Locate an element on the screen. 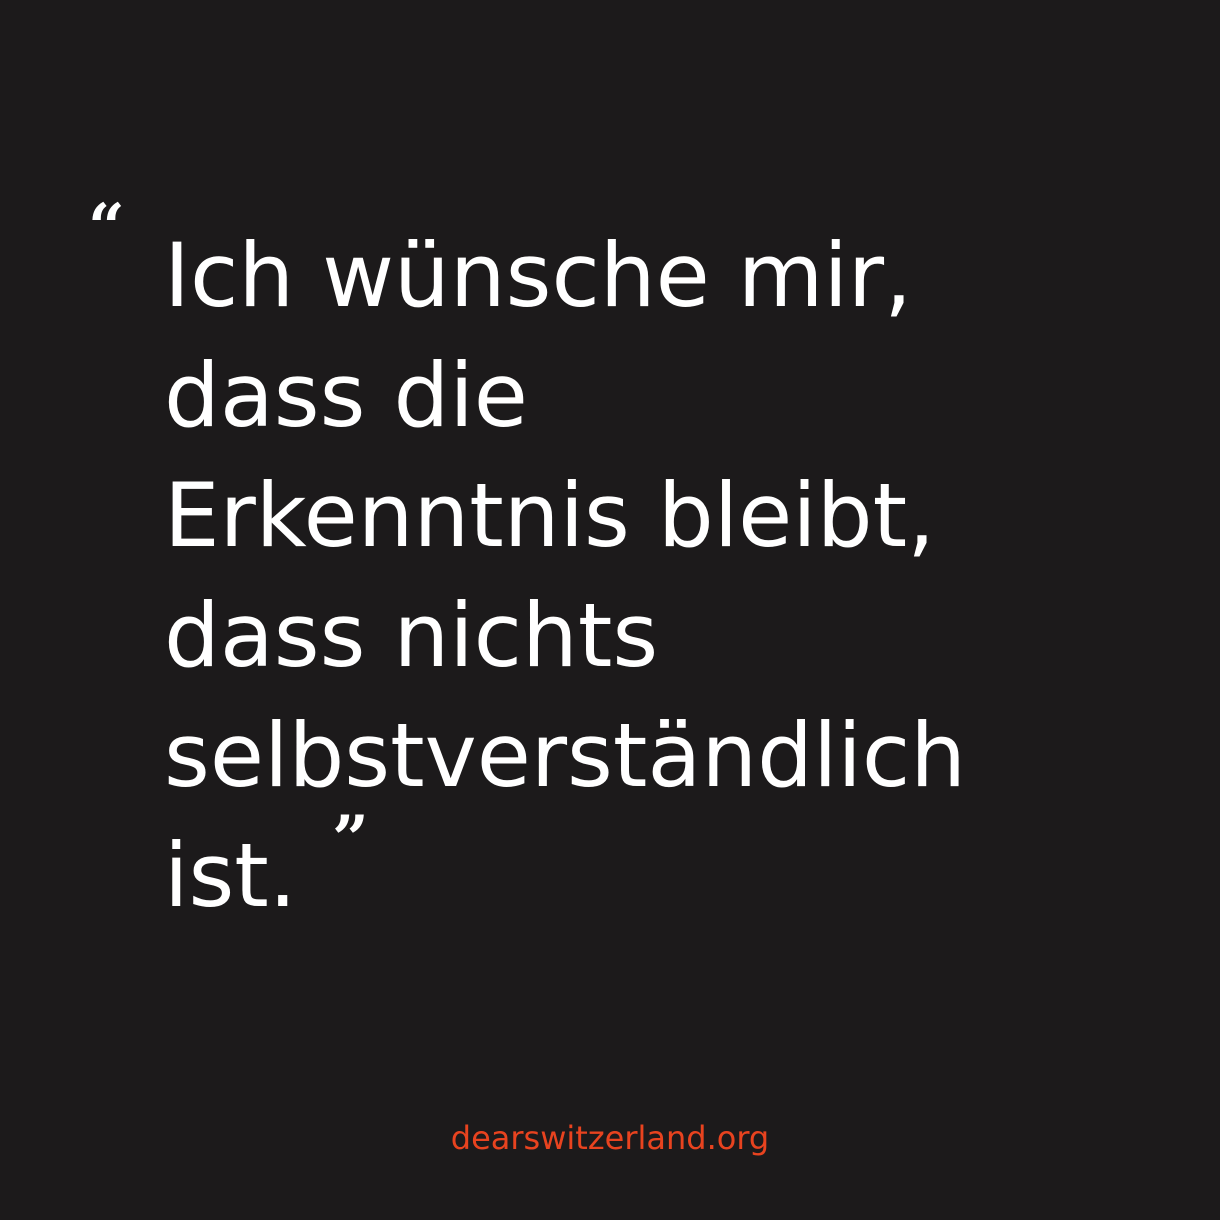 The width and height of the screenshot is (1220, 1220). quote-line: ist. is located at coordinates (230, 875).